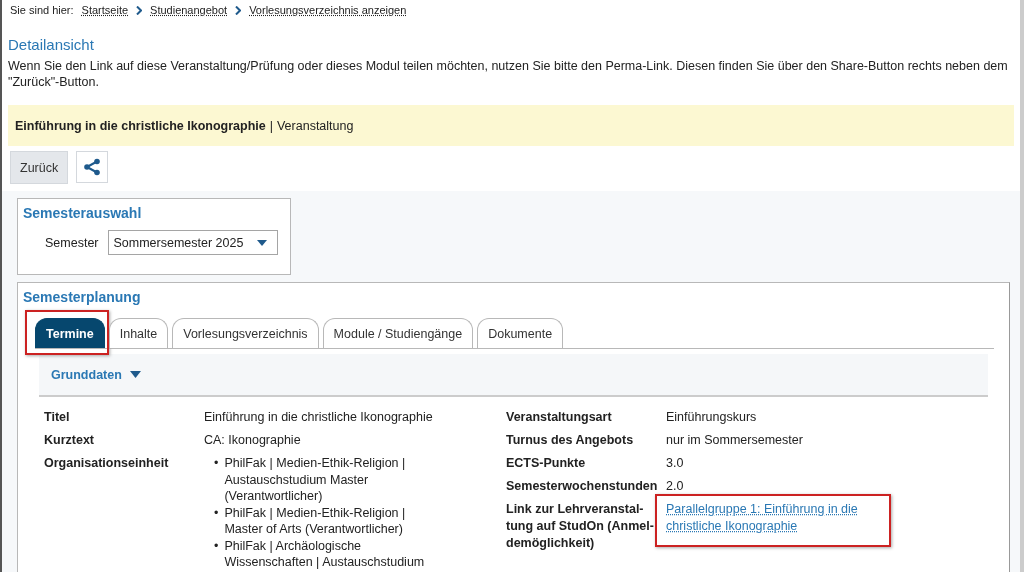 The image size is (1024, 572). What do you see at coordinates (42, 10) in the screenshot?
I see `breadcrumb-label: Sie sind hier:` at bounding box center [42, 10].